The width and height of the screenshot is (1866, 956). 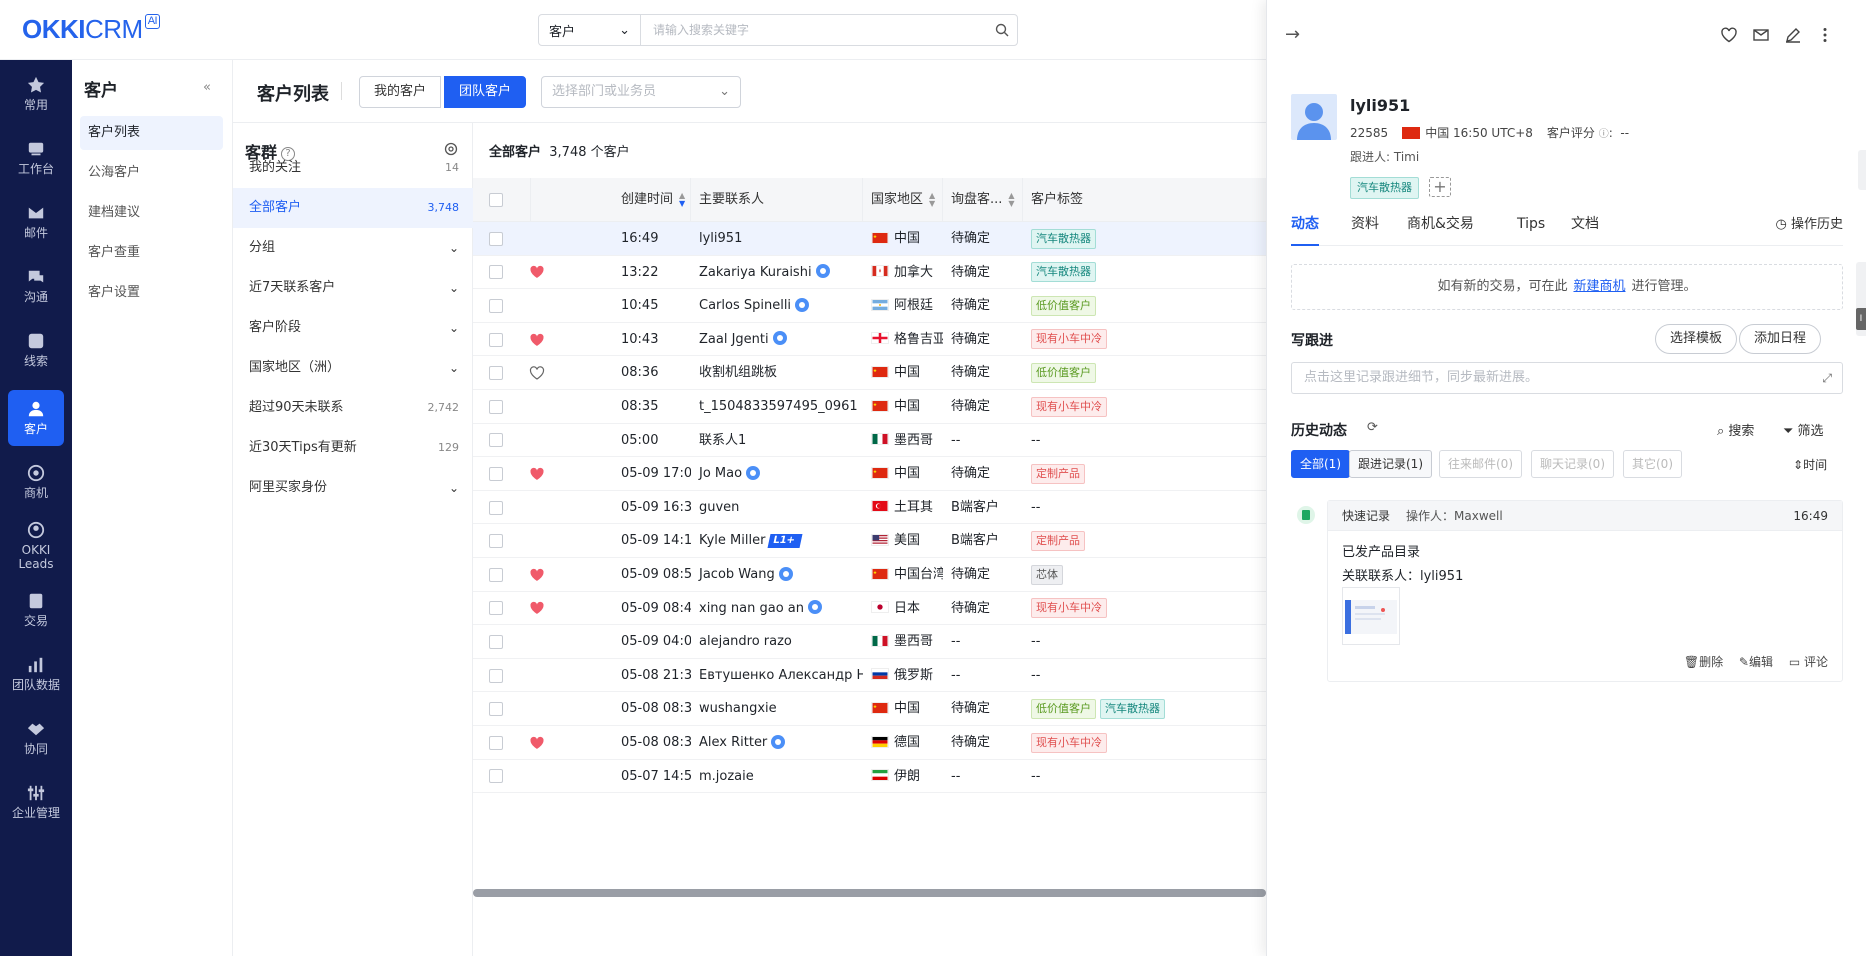 I want to click on cell-main-contact: Carlos Spinelli, so click(x=777, y=306).